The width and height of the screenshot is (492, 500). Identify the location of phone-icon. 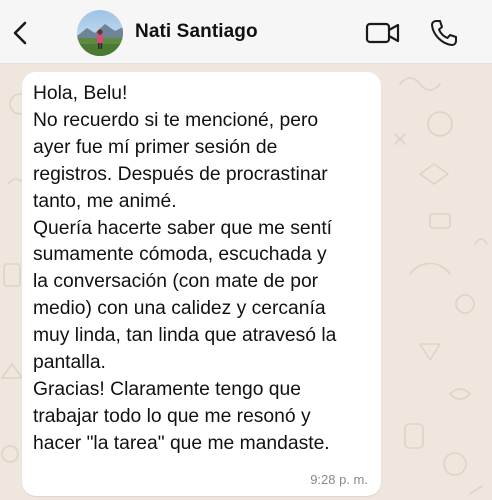
(444, 33).